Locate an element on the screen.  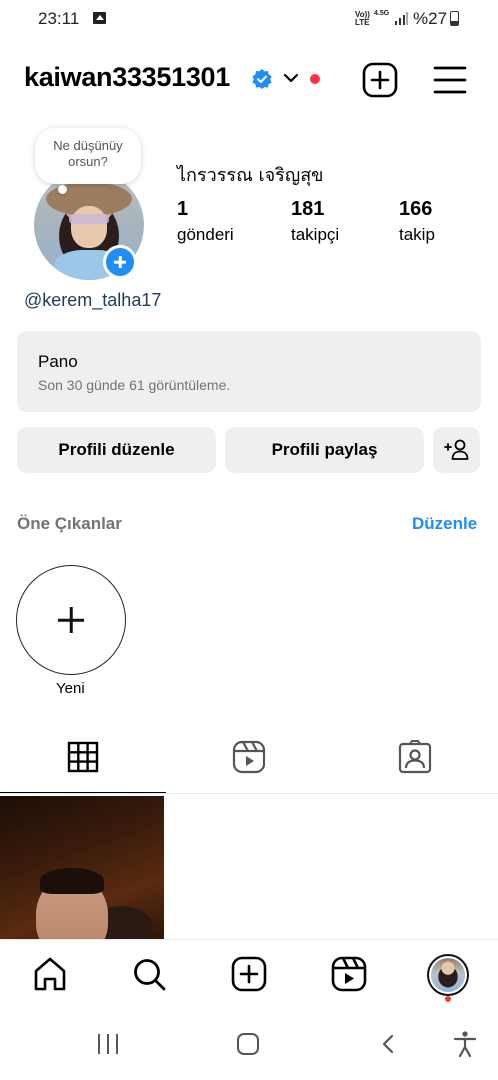
posts-label: gönderi is located at coordinates (205, 234).